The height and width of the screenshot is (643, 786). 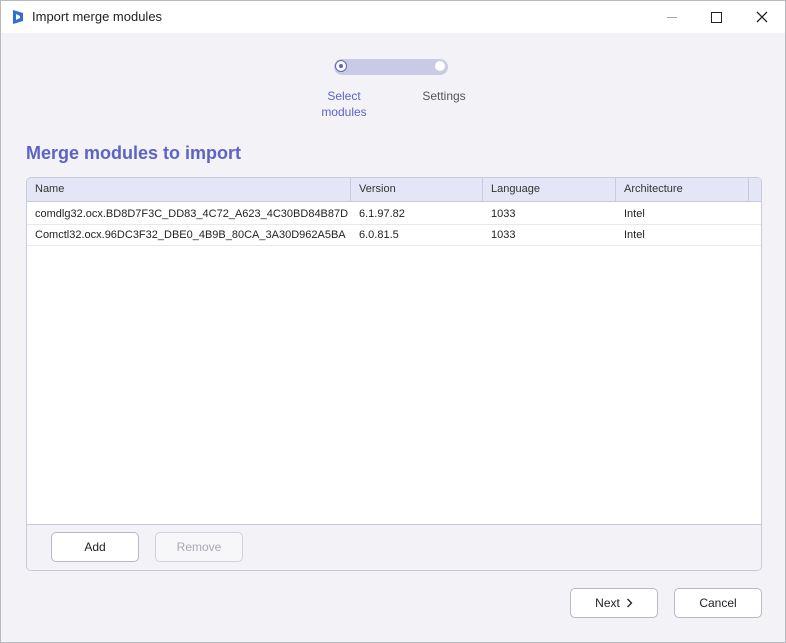 I want to click on minimize-icon, so click(x=672, y=17).